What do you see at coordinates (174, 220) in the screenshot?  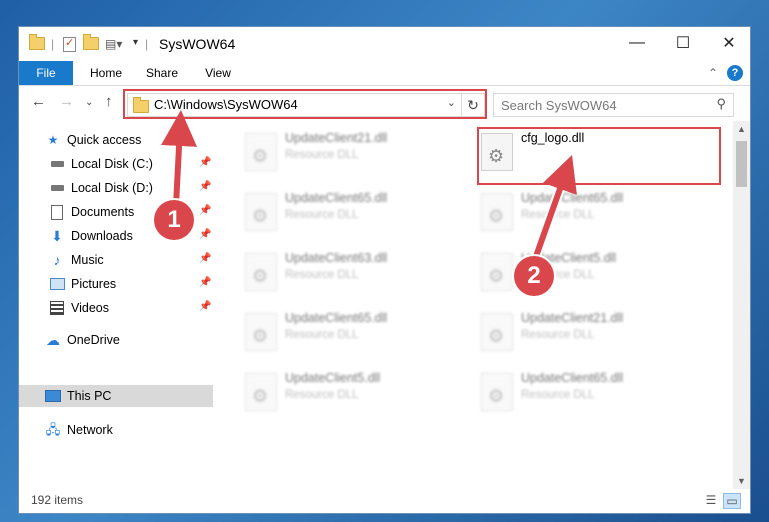 I see `step-1-badge: 1` at bounding box center [174, 220].